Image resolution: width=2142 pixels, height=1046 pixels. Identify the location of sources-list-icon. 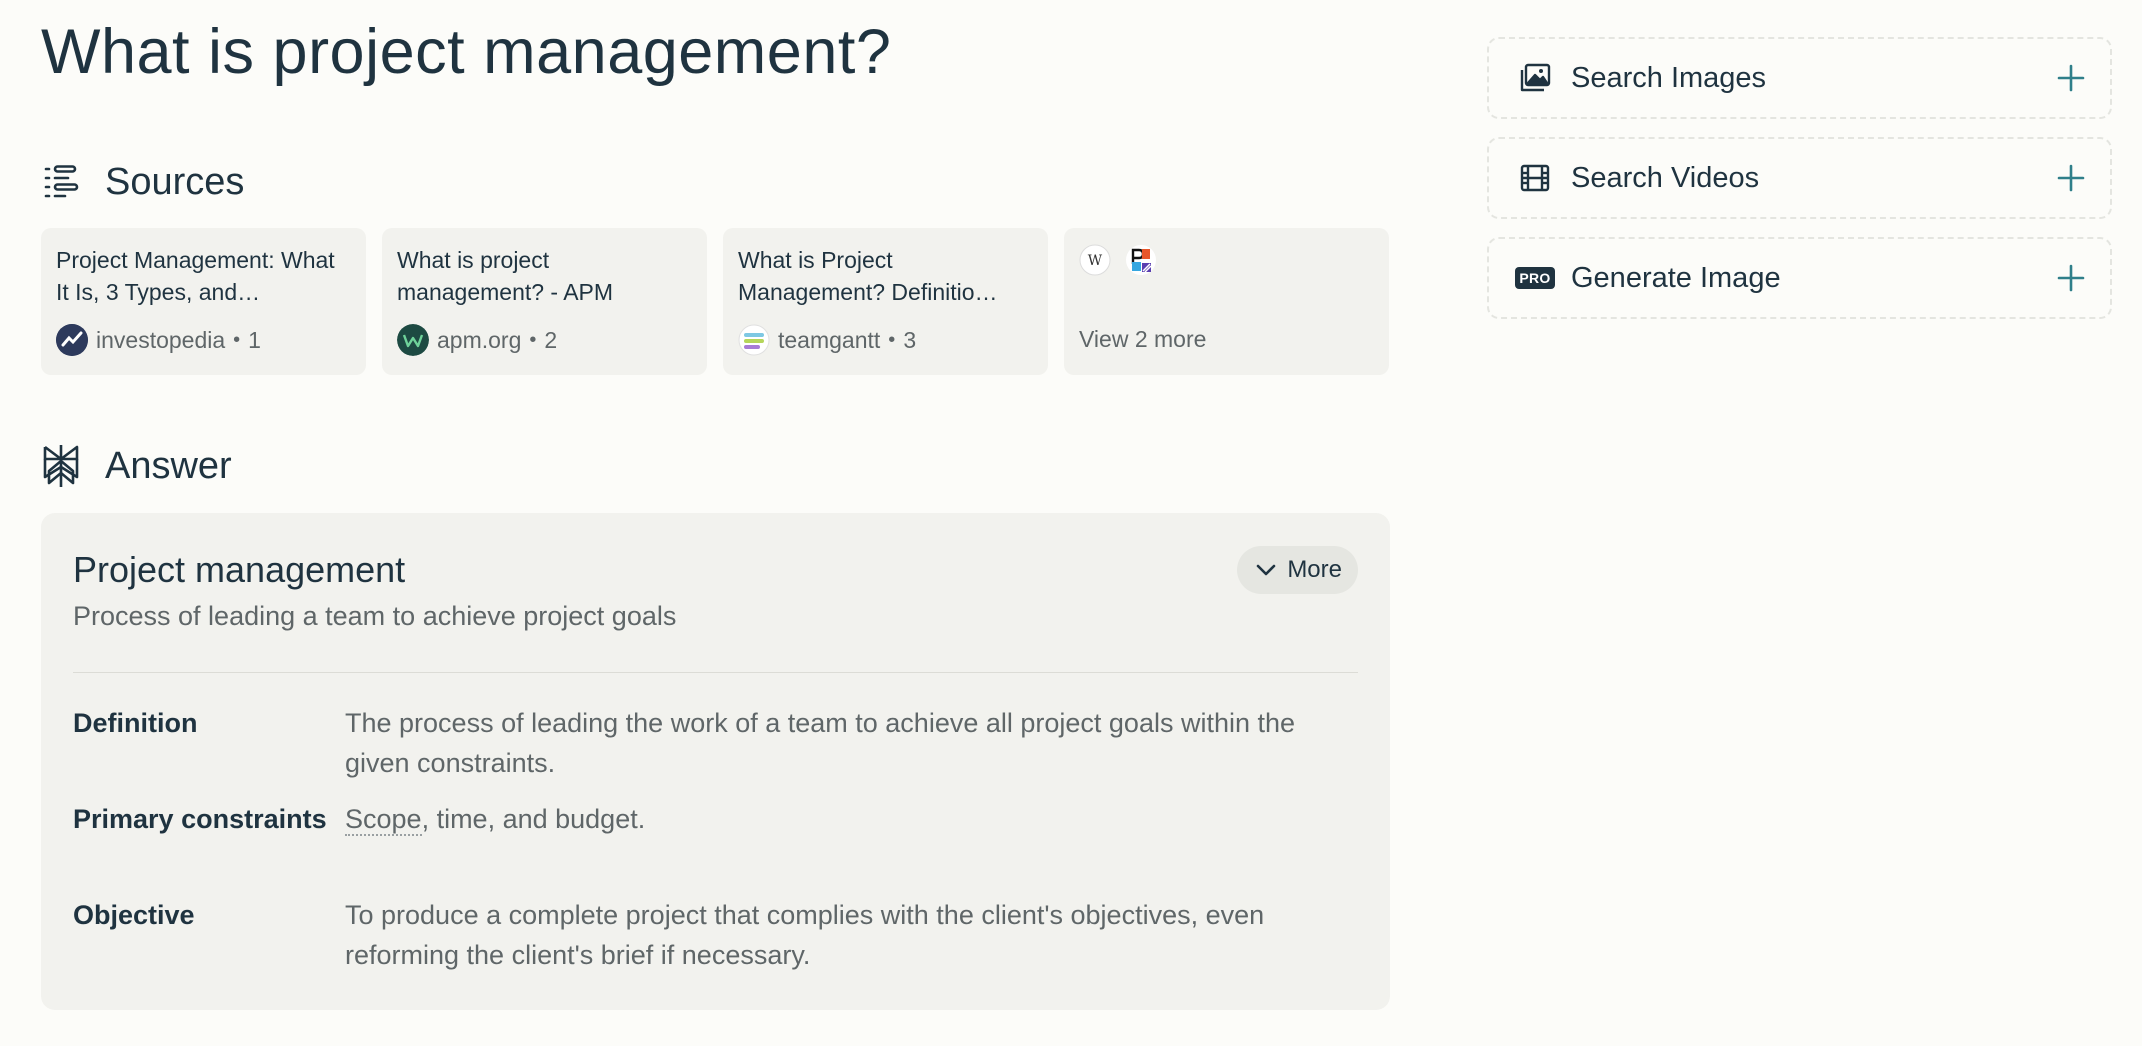
(61, 182).